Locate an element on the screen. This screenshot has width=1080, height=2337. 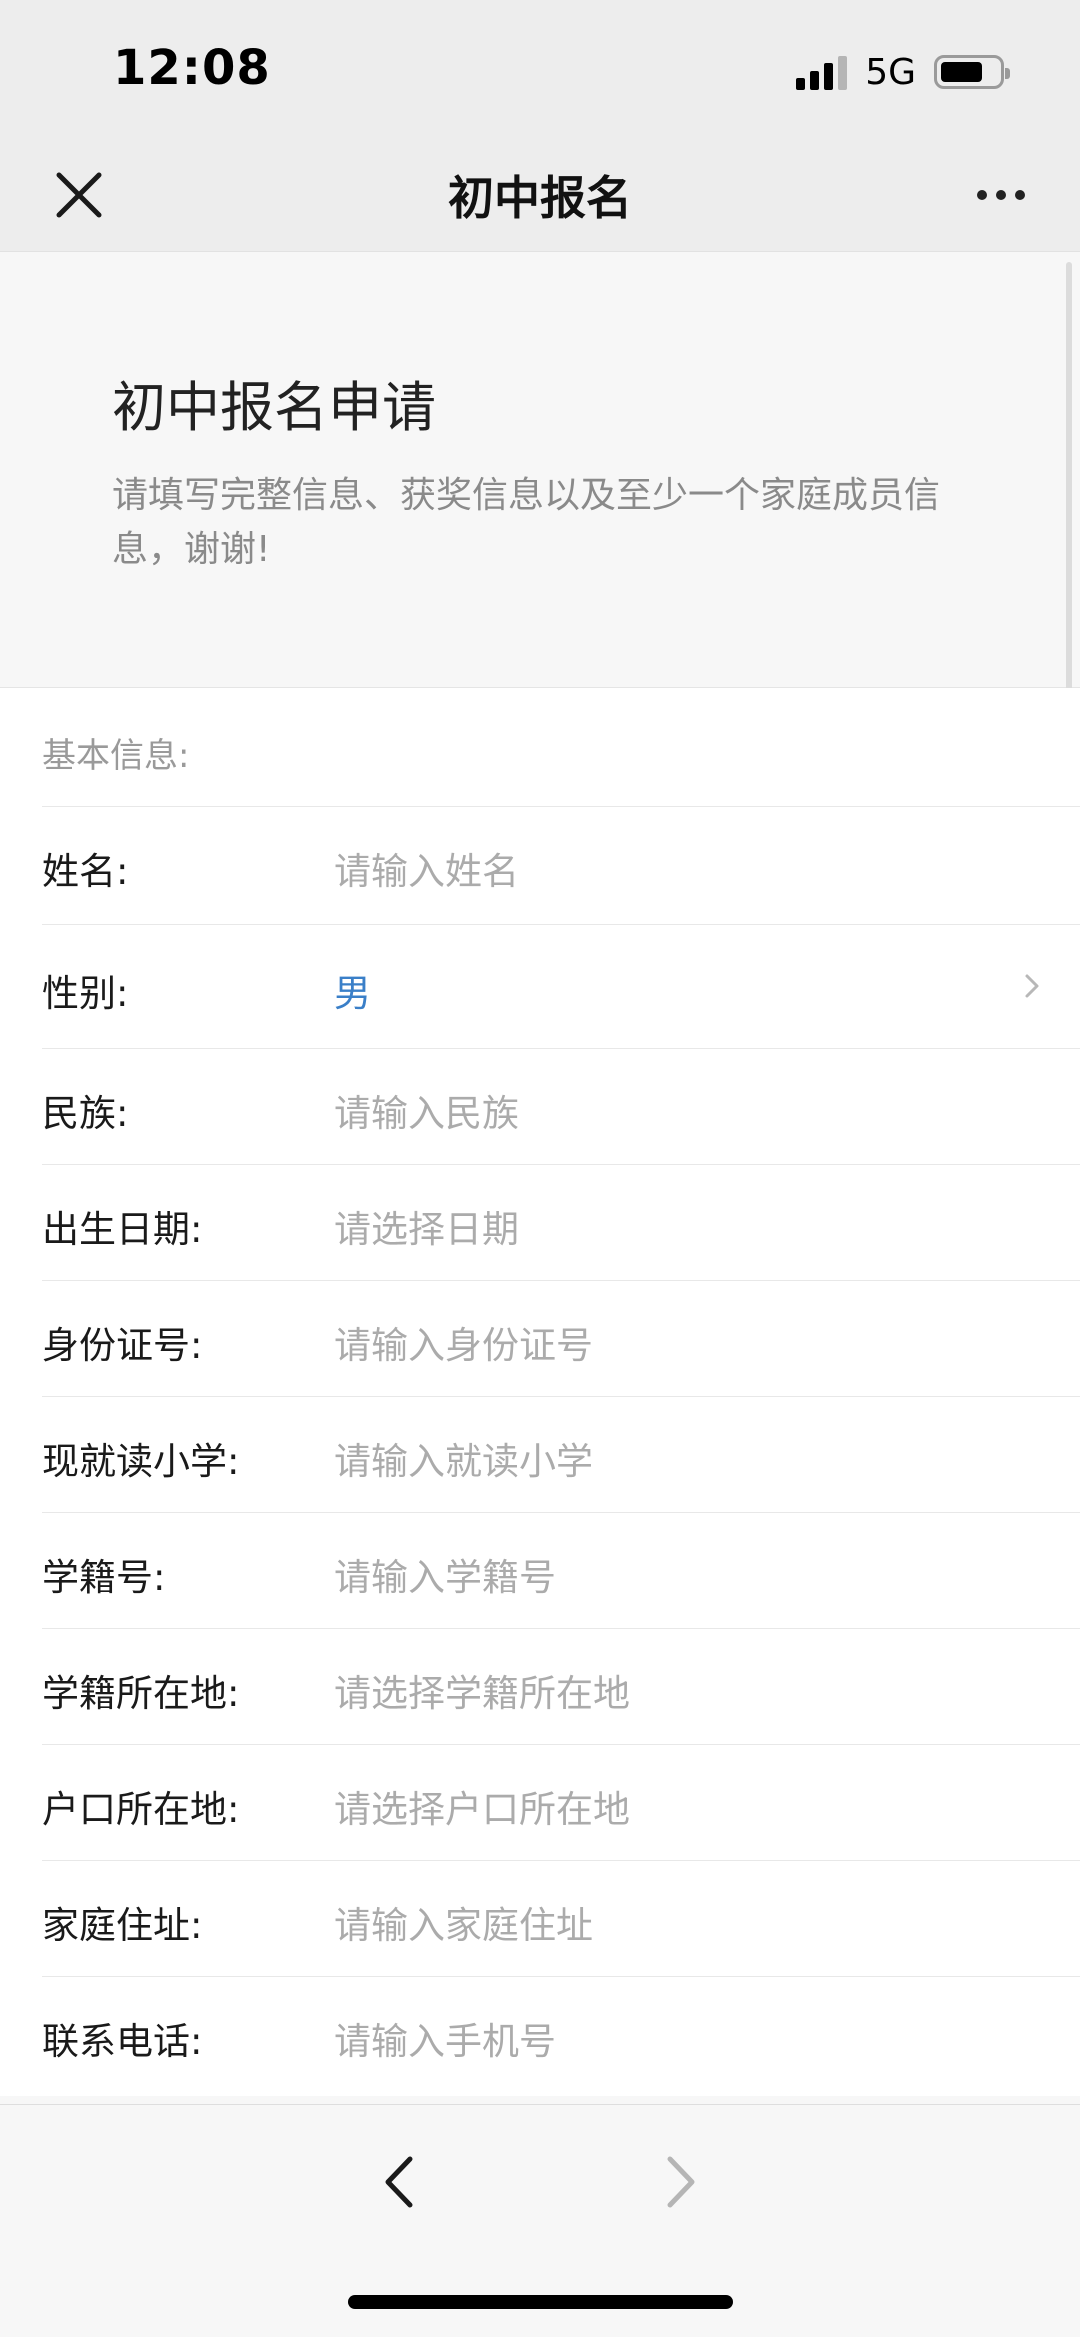
birthdate-picker: 请选择日期 is located at coordinates (426, 1226).